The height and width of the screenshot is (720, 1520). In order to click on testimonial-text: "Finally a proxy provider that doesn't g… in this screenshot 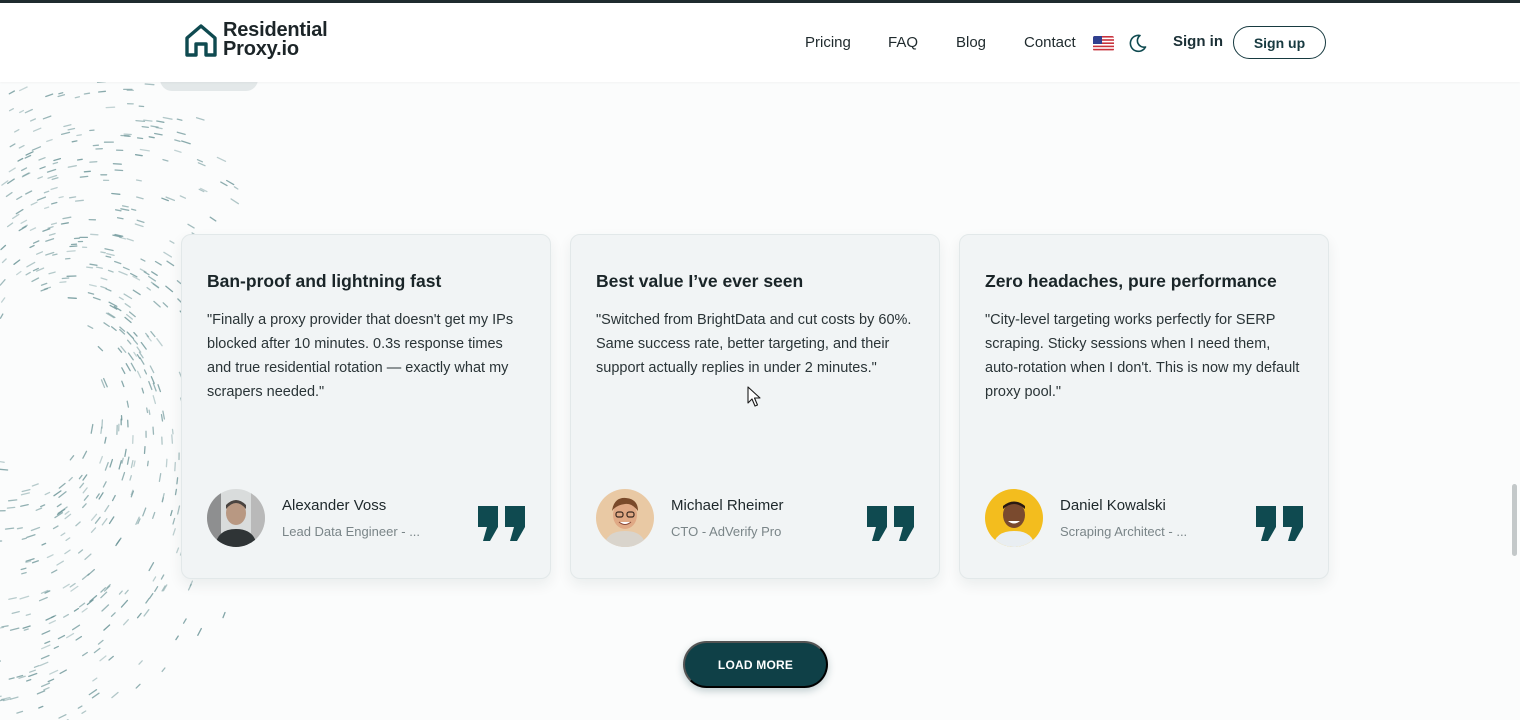, I will do `click(367, 356)`.